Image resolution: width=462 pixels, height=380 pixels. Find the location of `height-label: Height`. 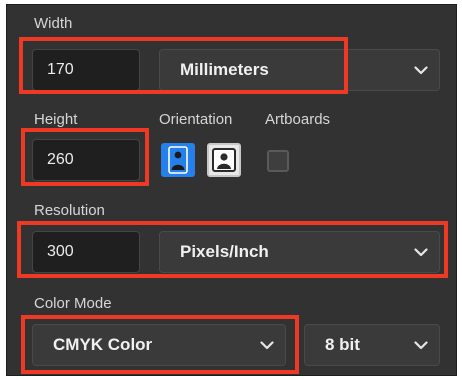

height-label: Height is located at coordinates (56, 119).